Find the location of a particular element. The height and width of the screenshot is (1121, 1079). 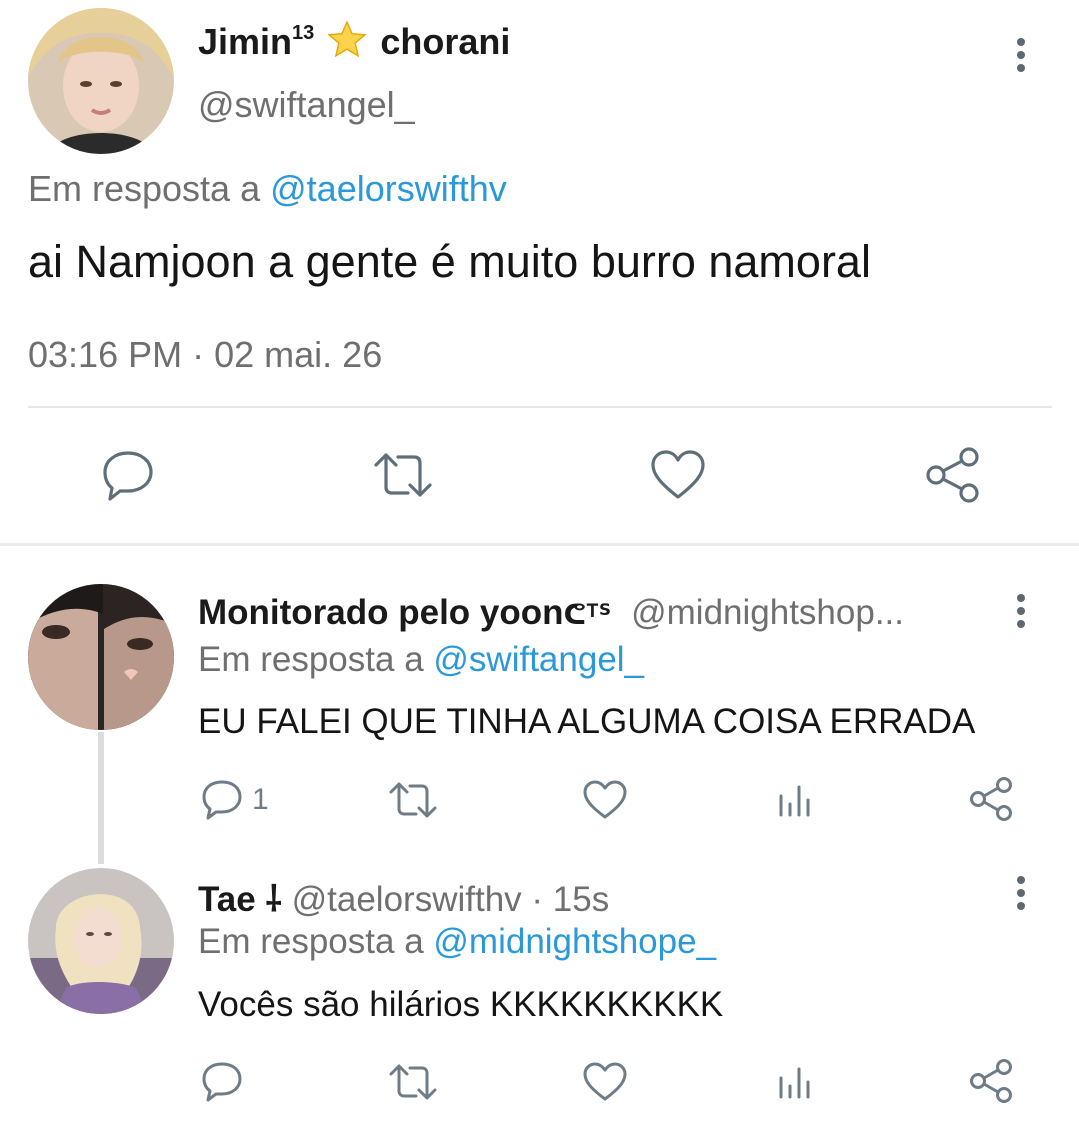

divider is located at coordinates (540, 407).